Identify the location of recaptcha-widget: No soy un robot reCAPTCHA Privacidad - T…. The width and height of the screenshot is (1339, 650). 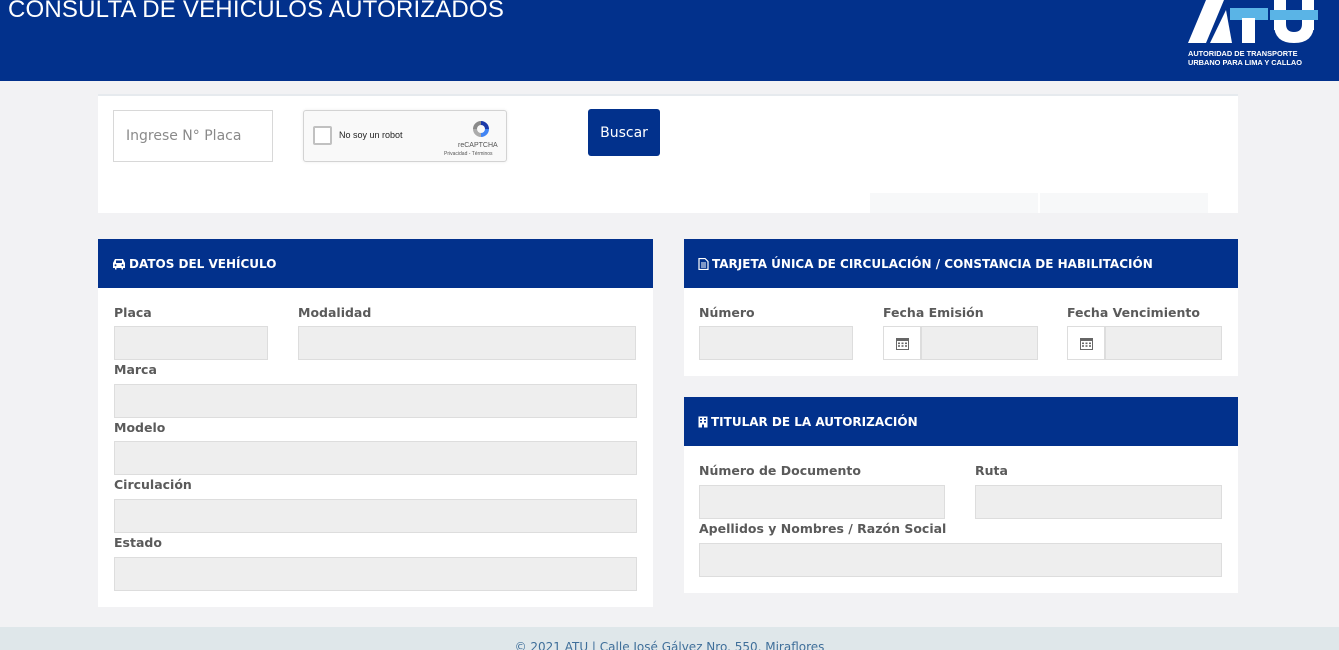
(405, 136).